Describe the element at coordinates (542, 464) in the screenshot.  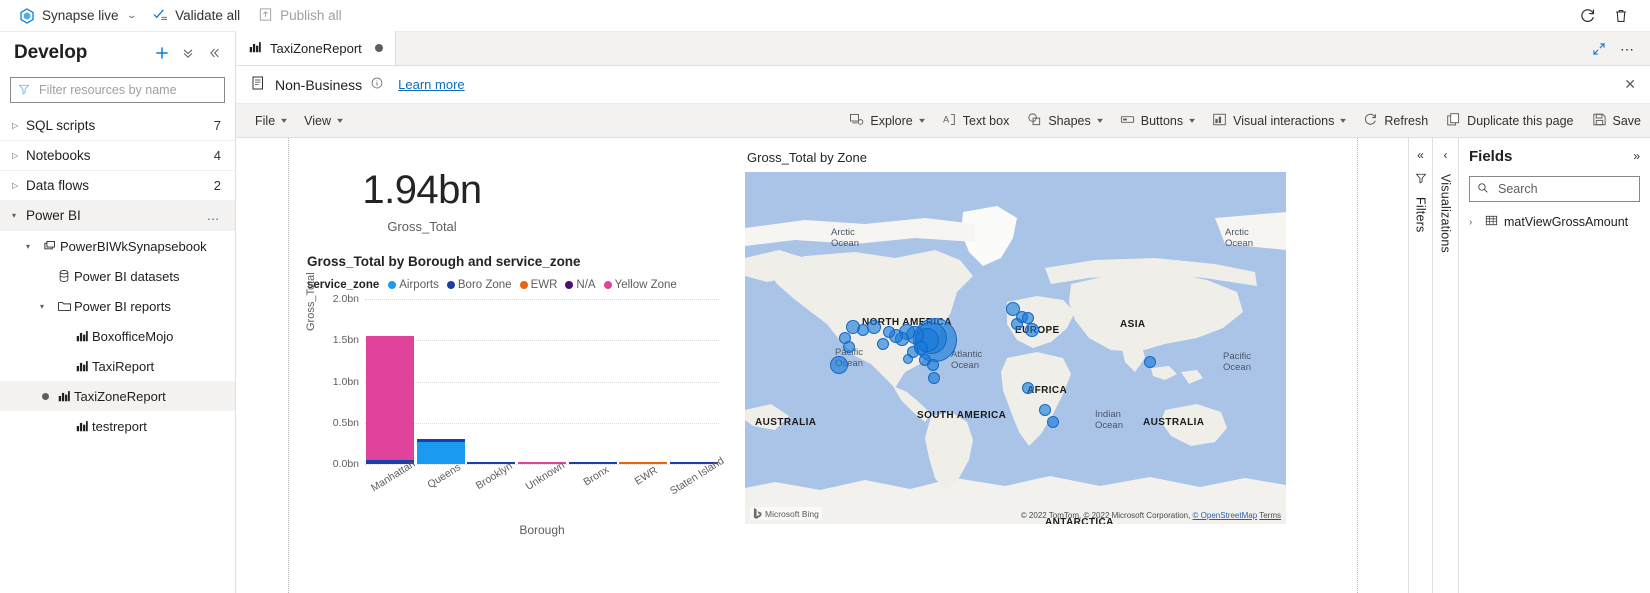
I see `gridline` at that location.